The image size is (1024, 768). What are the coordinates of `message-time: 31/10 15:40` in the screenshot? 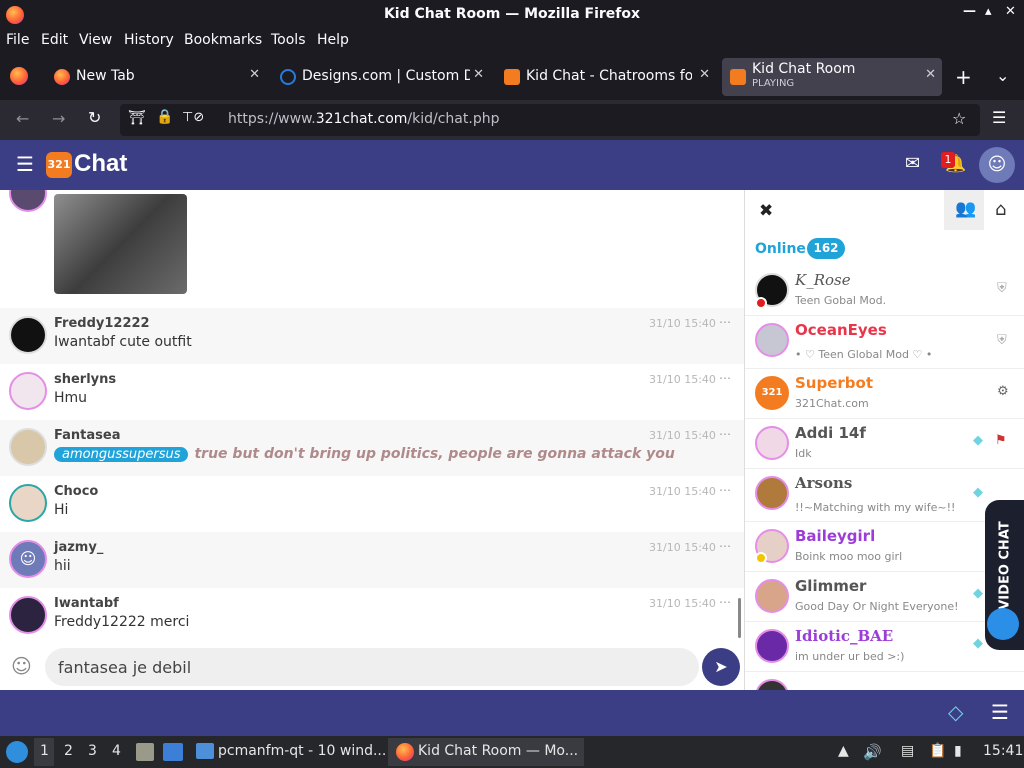 It's located at (682, 435).